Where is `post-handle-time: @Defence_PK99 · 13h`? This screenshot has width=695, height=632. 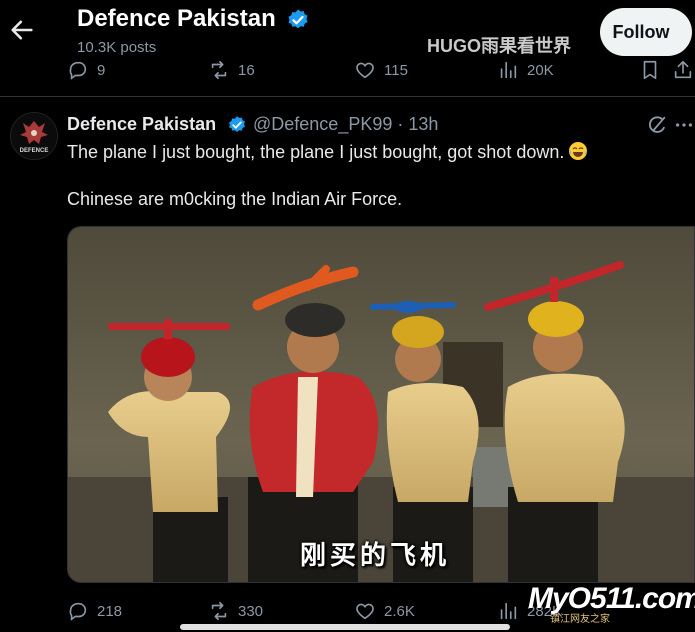
post-handle-time: @Defence_PK99 · 13h is located at coordinates (345, 124).